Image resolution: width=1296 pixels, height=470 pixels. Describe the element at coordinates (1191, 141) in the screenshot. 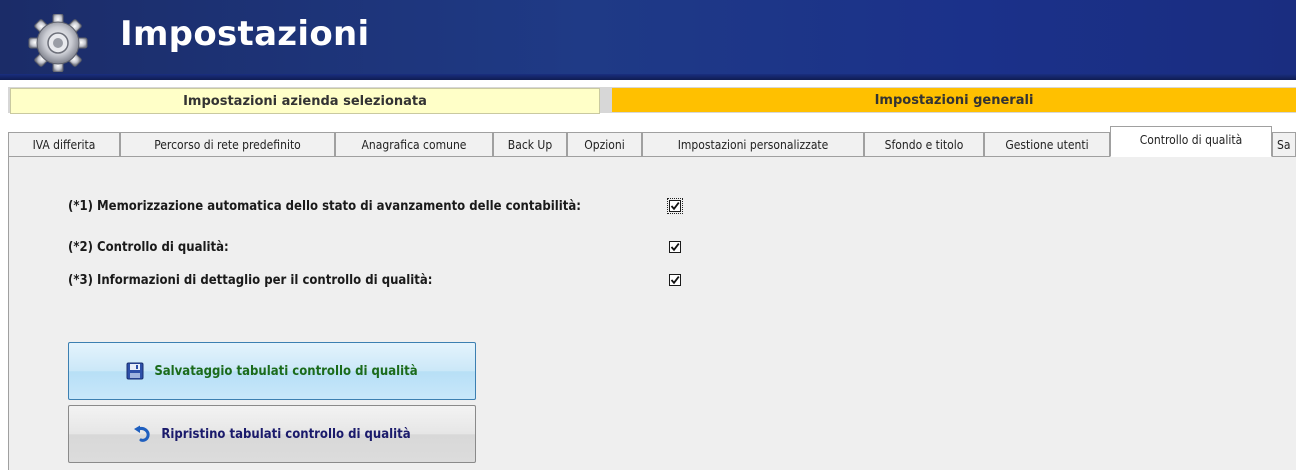

I see `tab-controllo-qualita: Controllo di qualità` at that location.